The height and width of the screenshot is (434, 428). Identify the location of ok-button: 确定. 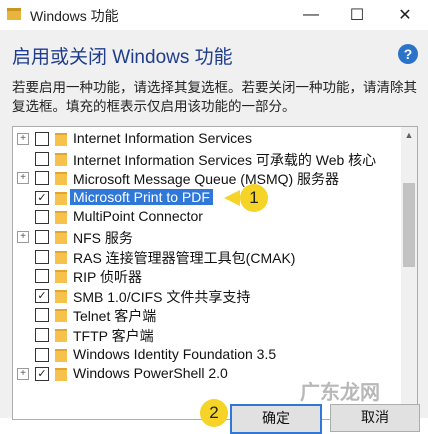
(276, 419).